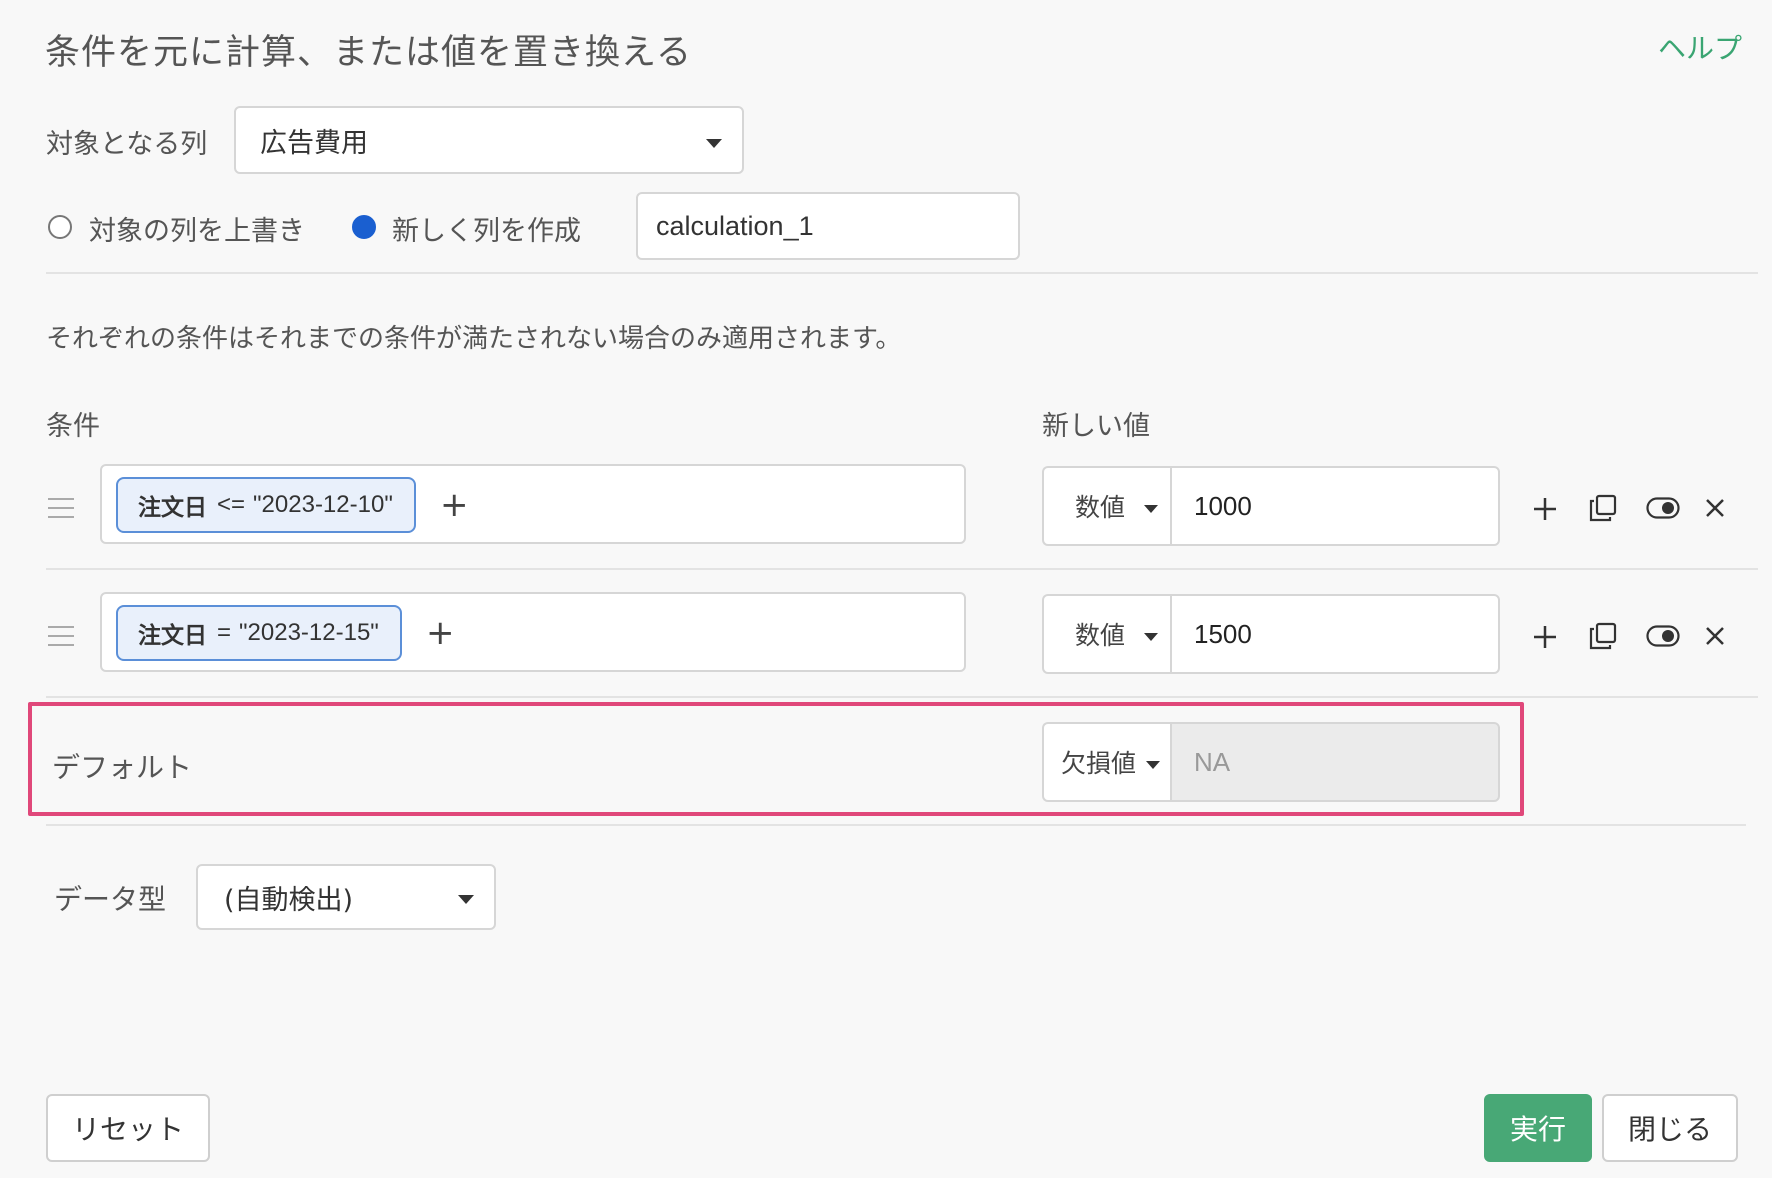  What do you see at coordinates (1335, 634) in the screenshot?
I see `new-value-input-2: 1500` at bounding box center [1335, 634].